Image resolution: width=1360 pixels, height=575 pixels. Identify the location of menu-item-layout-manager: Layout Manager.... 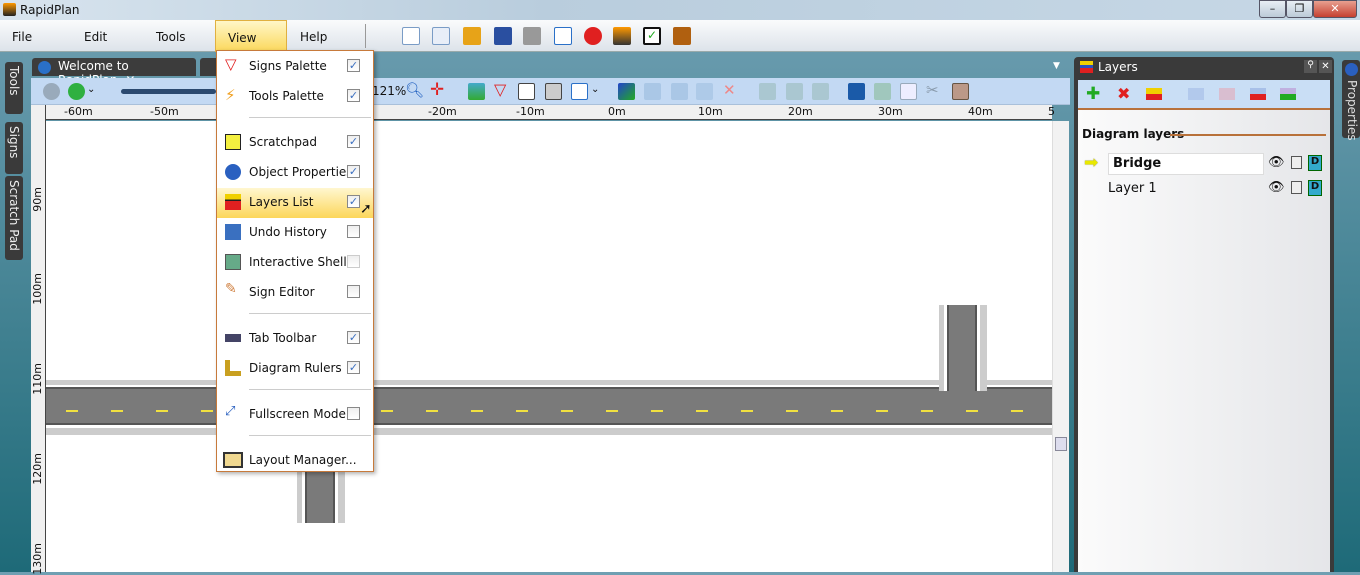
(295, 460).